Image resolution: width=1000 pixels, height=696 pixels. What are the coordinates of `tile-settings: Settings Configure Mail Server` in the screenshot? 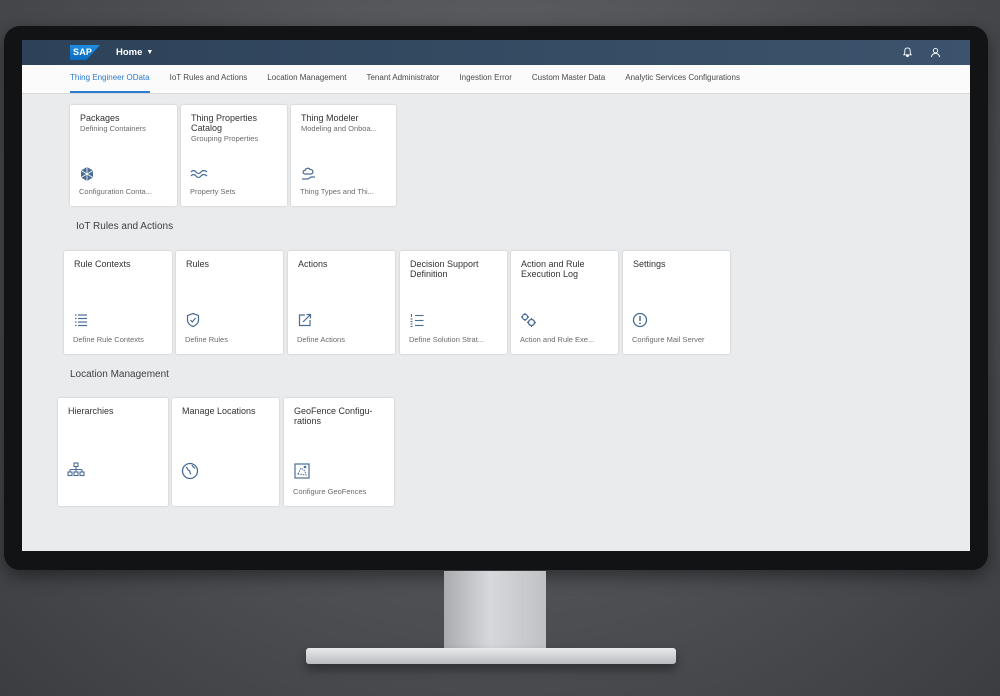 It's located at (676, 302).